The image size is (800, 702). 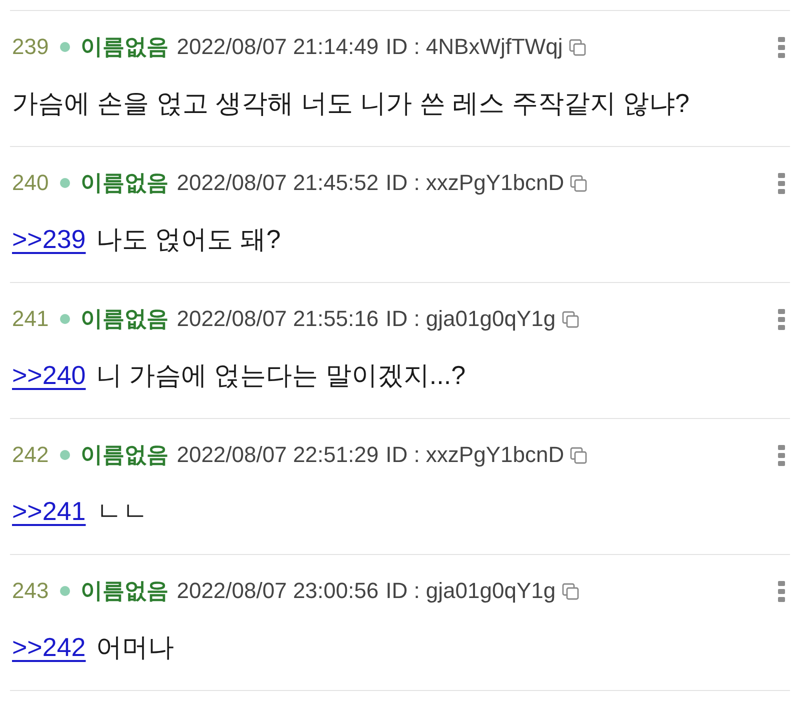 I want to click on post-body: ㄴㄴ, so click(x=122, y=511).